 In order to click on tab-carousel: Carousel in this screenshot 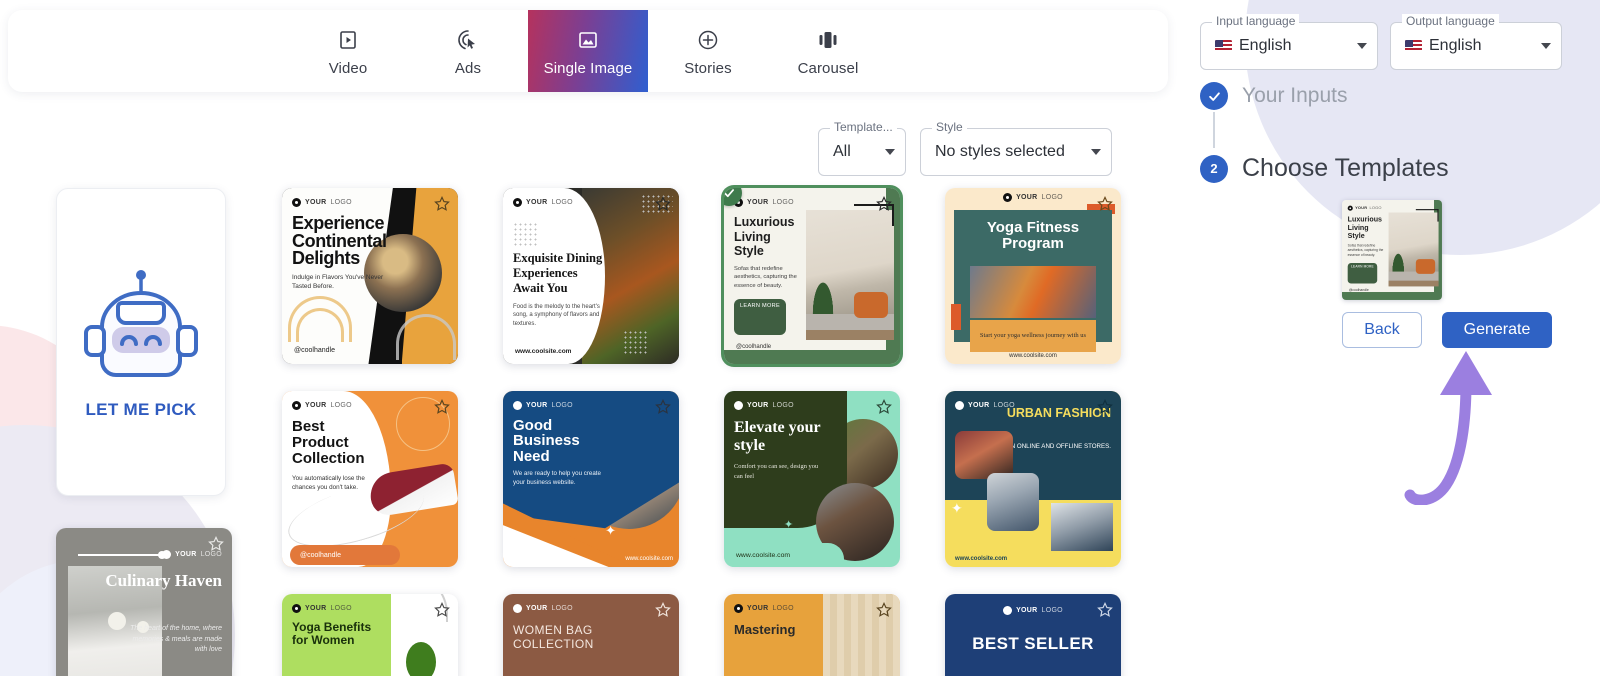, I will do `click(828, 51)`.